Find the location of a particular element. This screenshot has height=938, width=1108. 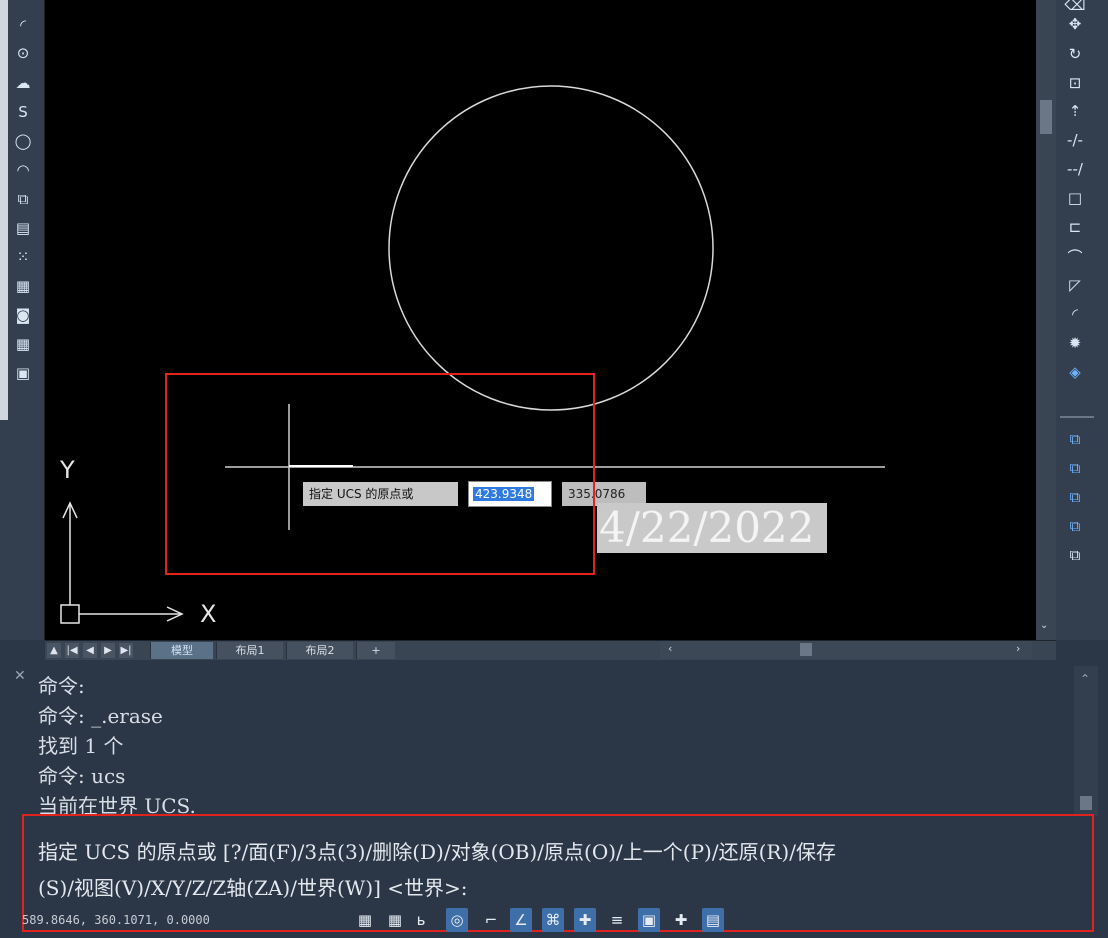

command-scroll-up-icon: ⌃ is located at coordinates (1085, 679).